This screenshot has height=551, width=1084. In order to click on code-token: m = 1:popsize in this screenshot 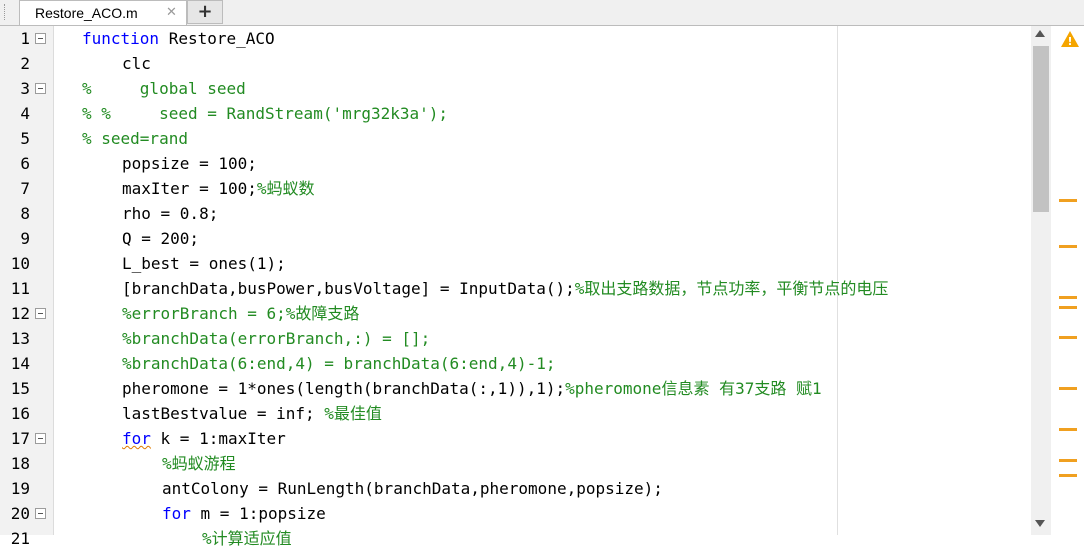, I will do `click(258, 513)`.